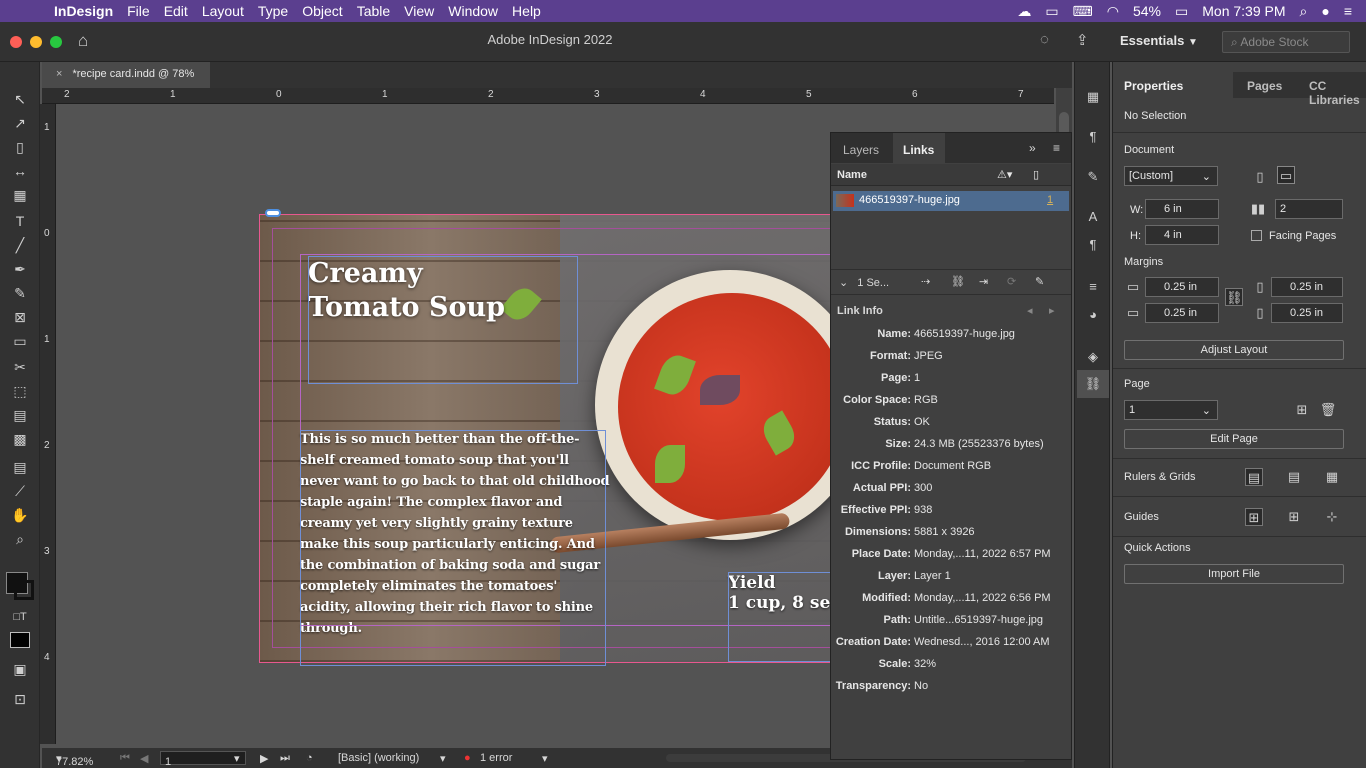 This screenshot has height=768, width=1366. What do you see at coordinates (1328, 410) in the screenshot?
I see `trash-icon: 🗑` at bounding box center [1328, 410].